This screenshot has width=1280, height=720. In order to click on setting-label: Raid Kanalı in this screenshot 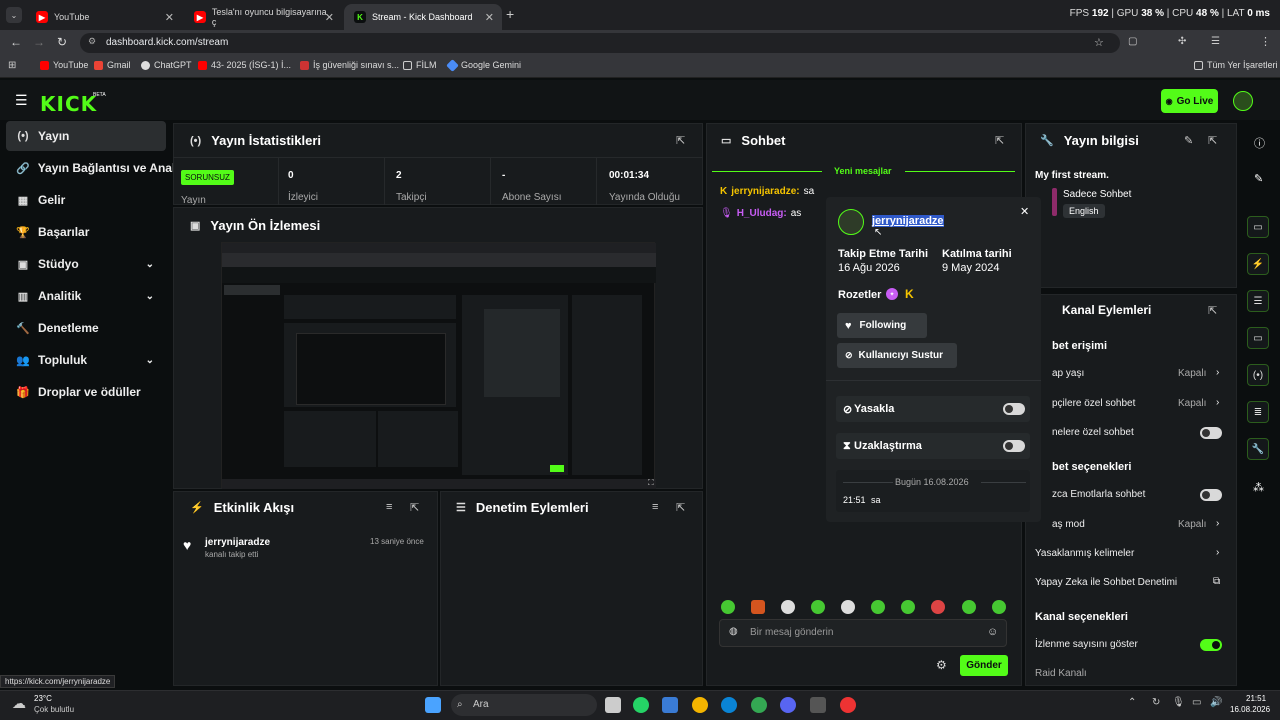, I will do `click(1061, 673)`.